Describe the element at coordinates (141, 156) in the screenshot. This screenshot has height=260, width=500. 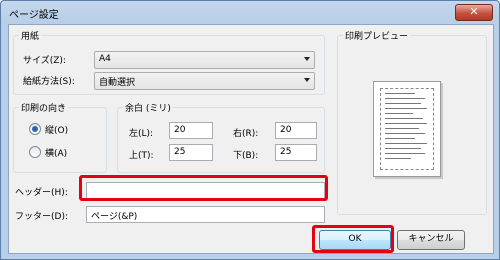
I see `margin-top-label: 上(T):` at that location.